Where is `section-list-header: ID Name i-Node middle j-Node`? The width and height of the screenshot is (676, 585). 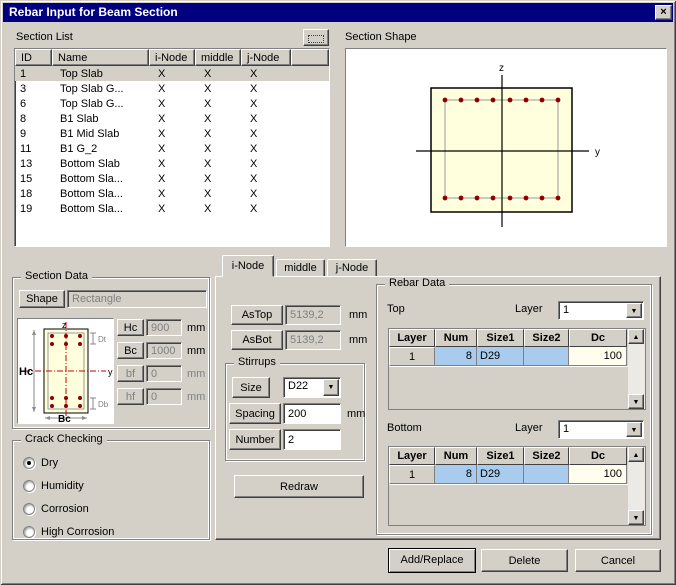 section-list-header: ID Name i-Node middle j-Node is located at coordinates (172, 57).